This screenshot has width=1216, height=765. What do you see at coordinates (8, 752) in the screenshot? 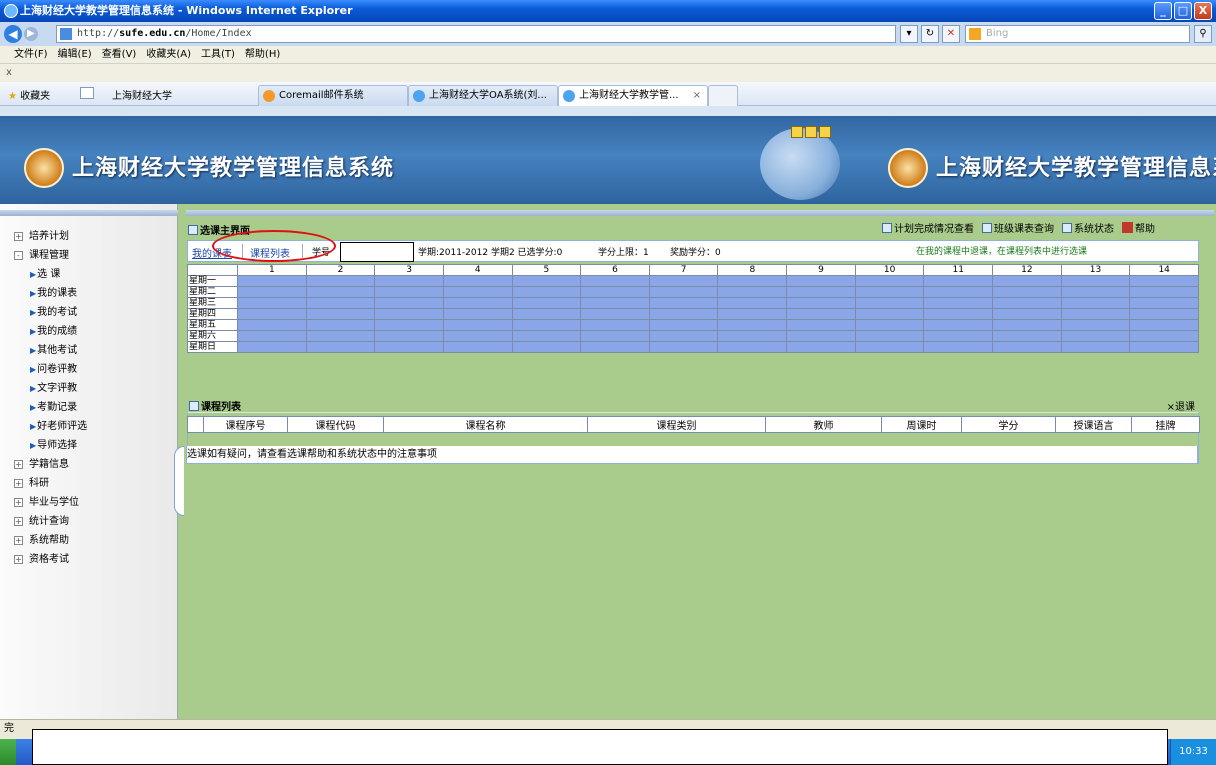
I see `start-button` at bounding box center [8, 752].